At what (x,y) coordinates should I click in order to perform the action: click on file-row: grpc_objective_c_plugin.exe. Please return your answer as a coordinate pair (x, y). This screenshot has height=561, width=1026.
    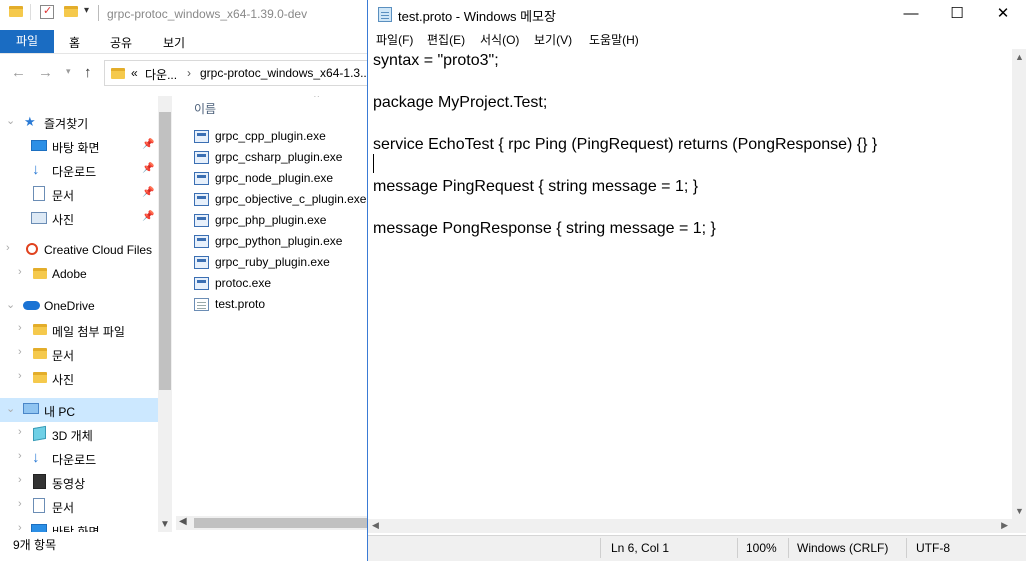
    Looking at the image, I should click on (281, 199).